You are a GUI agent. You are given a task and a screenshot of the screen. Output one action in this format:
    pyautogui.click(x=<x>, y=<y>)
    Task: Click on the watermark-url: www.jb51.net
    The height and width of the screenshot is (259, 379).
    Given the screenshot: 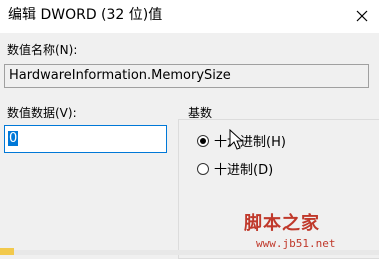 What is the action you would take?
    pyautogui.click(x=296, y=243)
    